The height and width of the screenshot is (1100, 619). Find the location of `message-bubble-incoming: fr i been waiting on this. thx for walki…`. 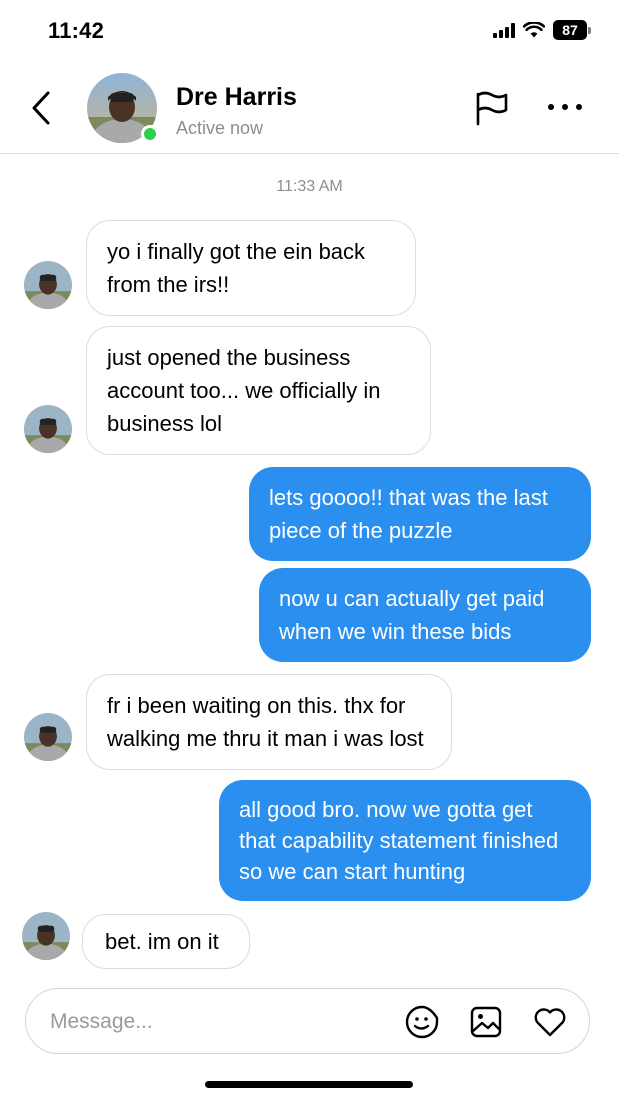

message-bubble-incoming: fr i been waiting on this. thx for walki… is located at coordinates (269, 722).